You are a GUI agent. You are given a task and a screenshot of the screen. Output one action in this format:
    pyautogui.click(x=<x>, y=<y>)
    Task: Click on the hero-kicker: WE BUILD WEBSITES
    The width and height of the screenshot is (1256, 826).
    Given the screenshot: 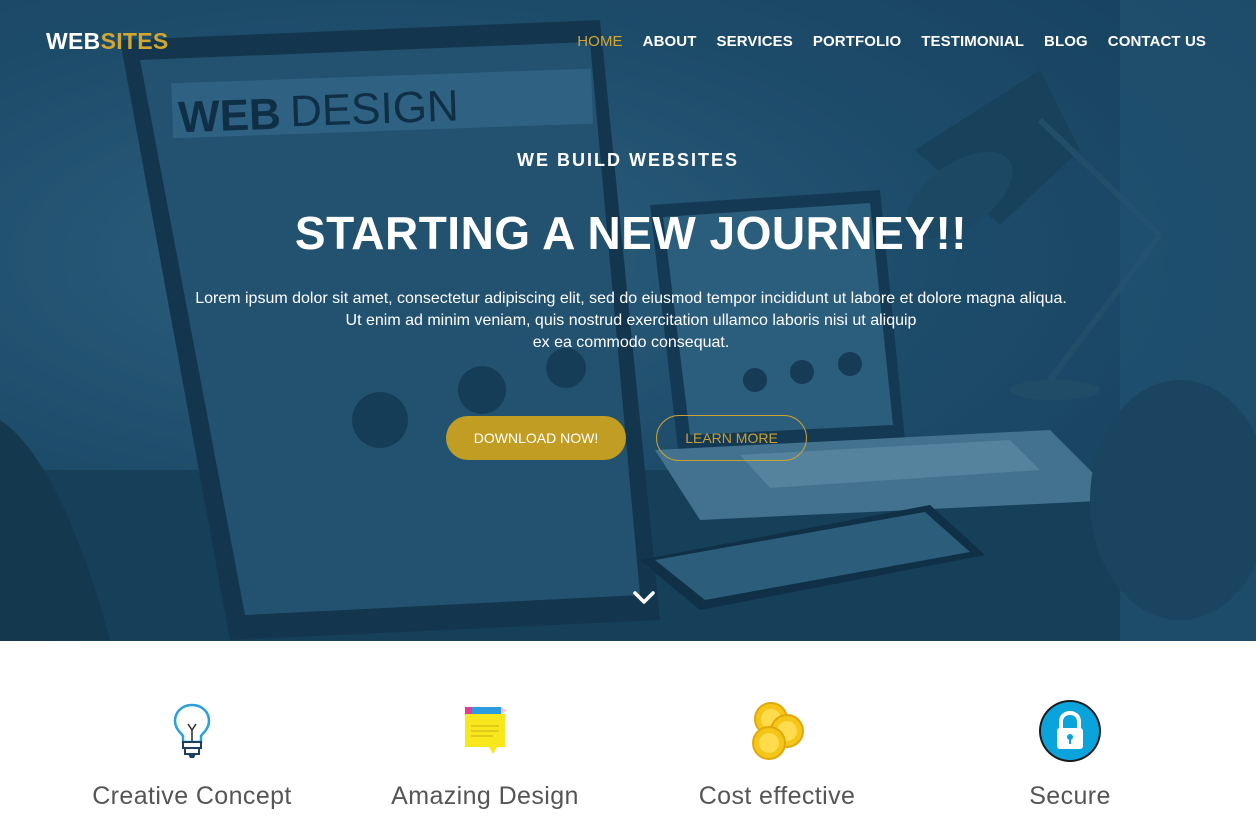 What is the action you would take?
    pyautogui.click(x=628, y=160)
    